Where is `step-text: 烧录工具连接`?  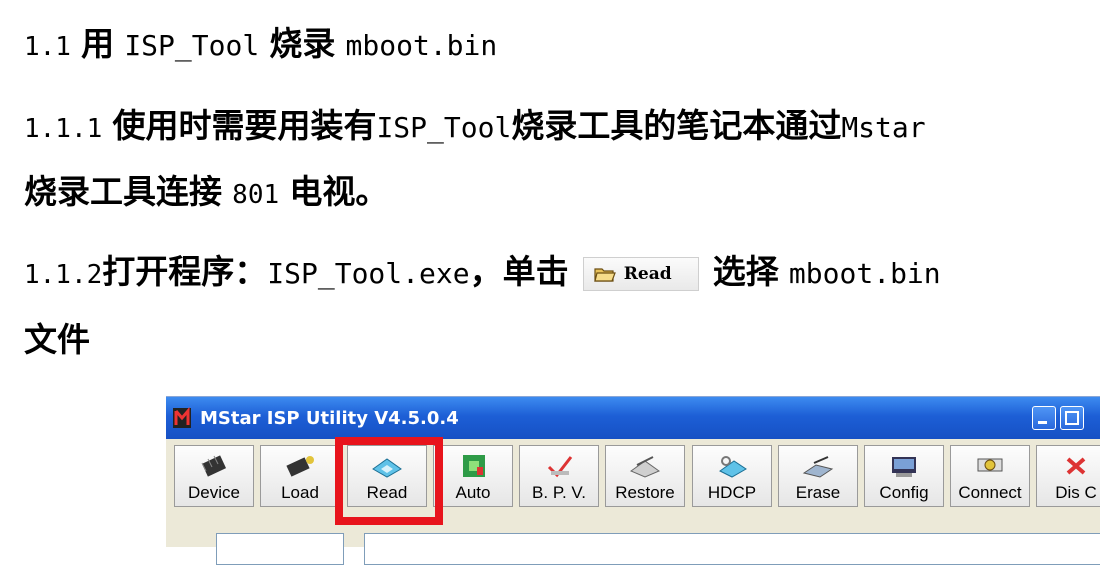
step-text: 烧录工具连接 is located at coordinates (123, 191).